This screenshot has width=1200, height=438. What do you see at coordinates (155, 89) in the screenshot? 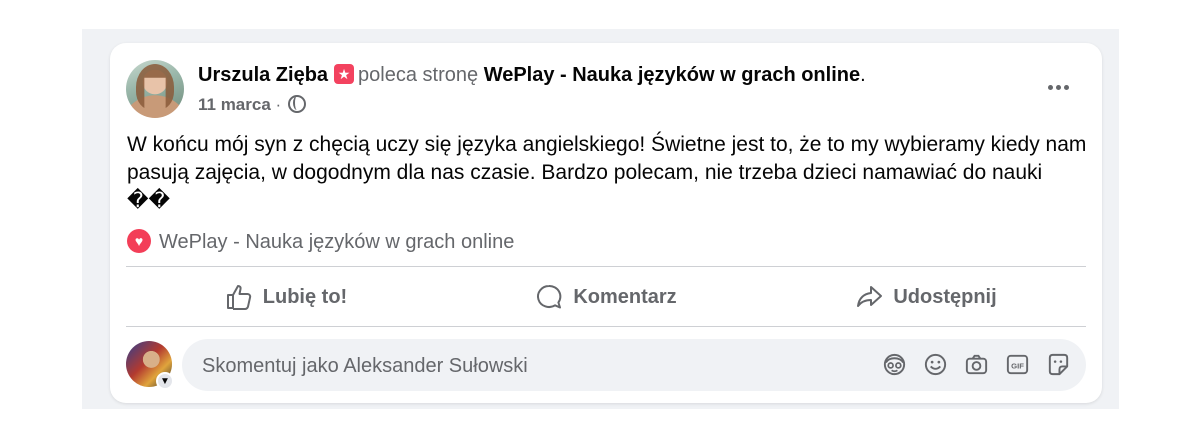
I see `author-avatar` at bounding box center [155, 89].